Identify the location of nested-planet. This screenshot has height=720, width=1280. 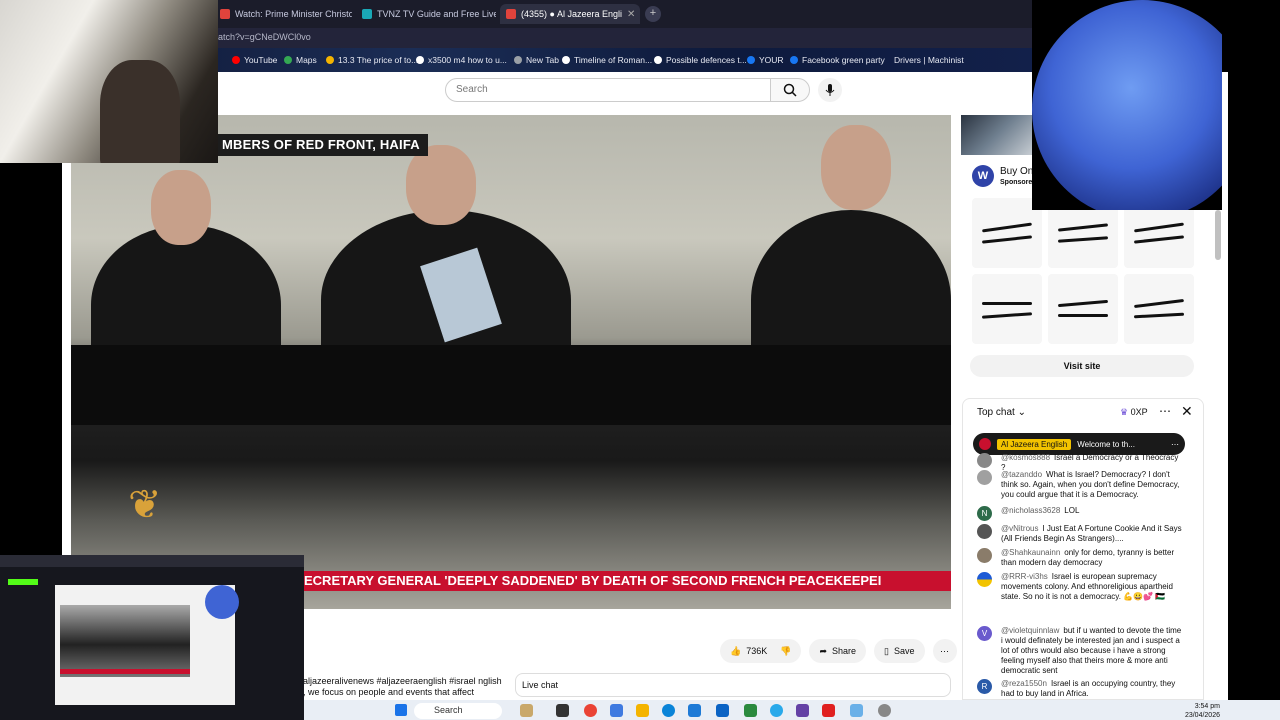
(222, 602).